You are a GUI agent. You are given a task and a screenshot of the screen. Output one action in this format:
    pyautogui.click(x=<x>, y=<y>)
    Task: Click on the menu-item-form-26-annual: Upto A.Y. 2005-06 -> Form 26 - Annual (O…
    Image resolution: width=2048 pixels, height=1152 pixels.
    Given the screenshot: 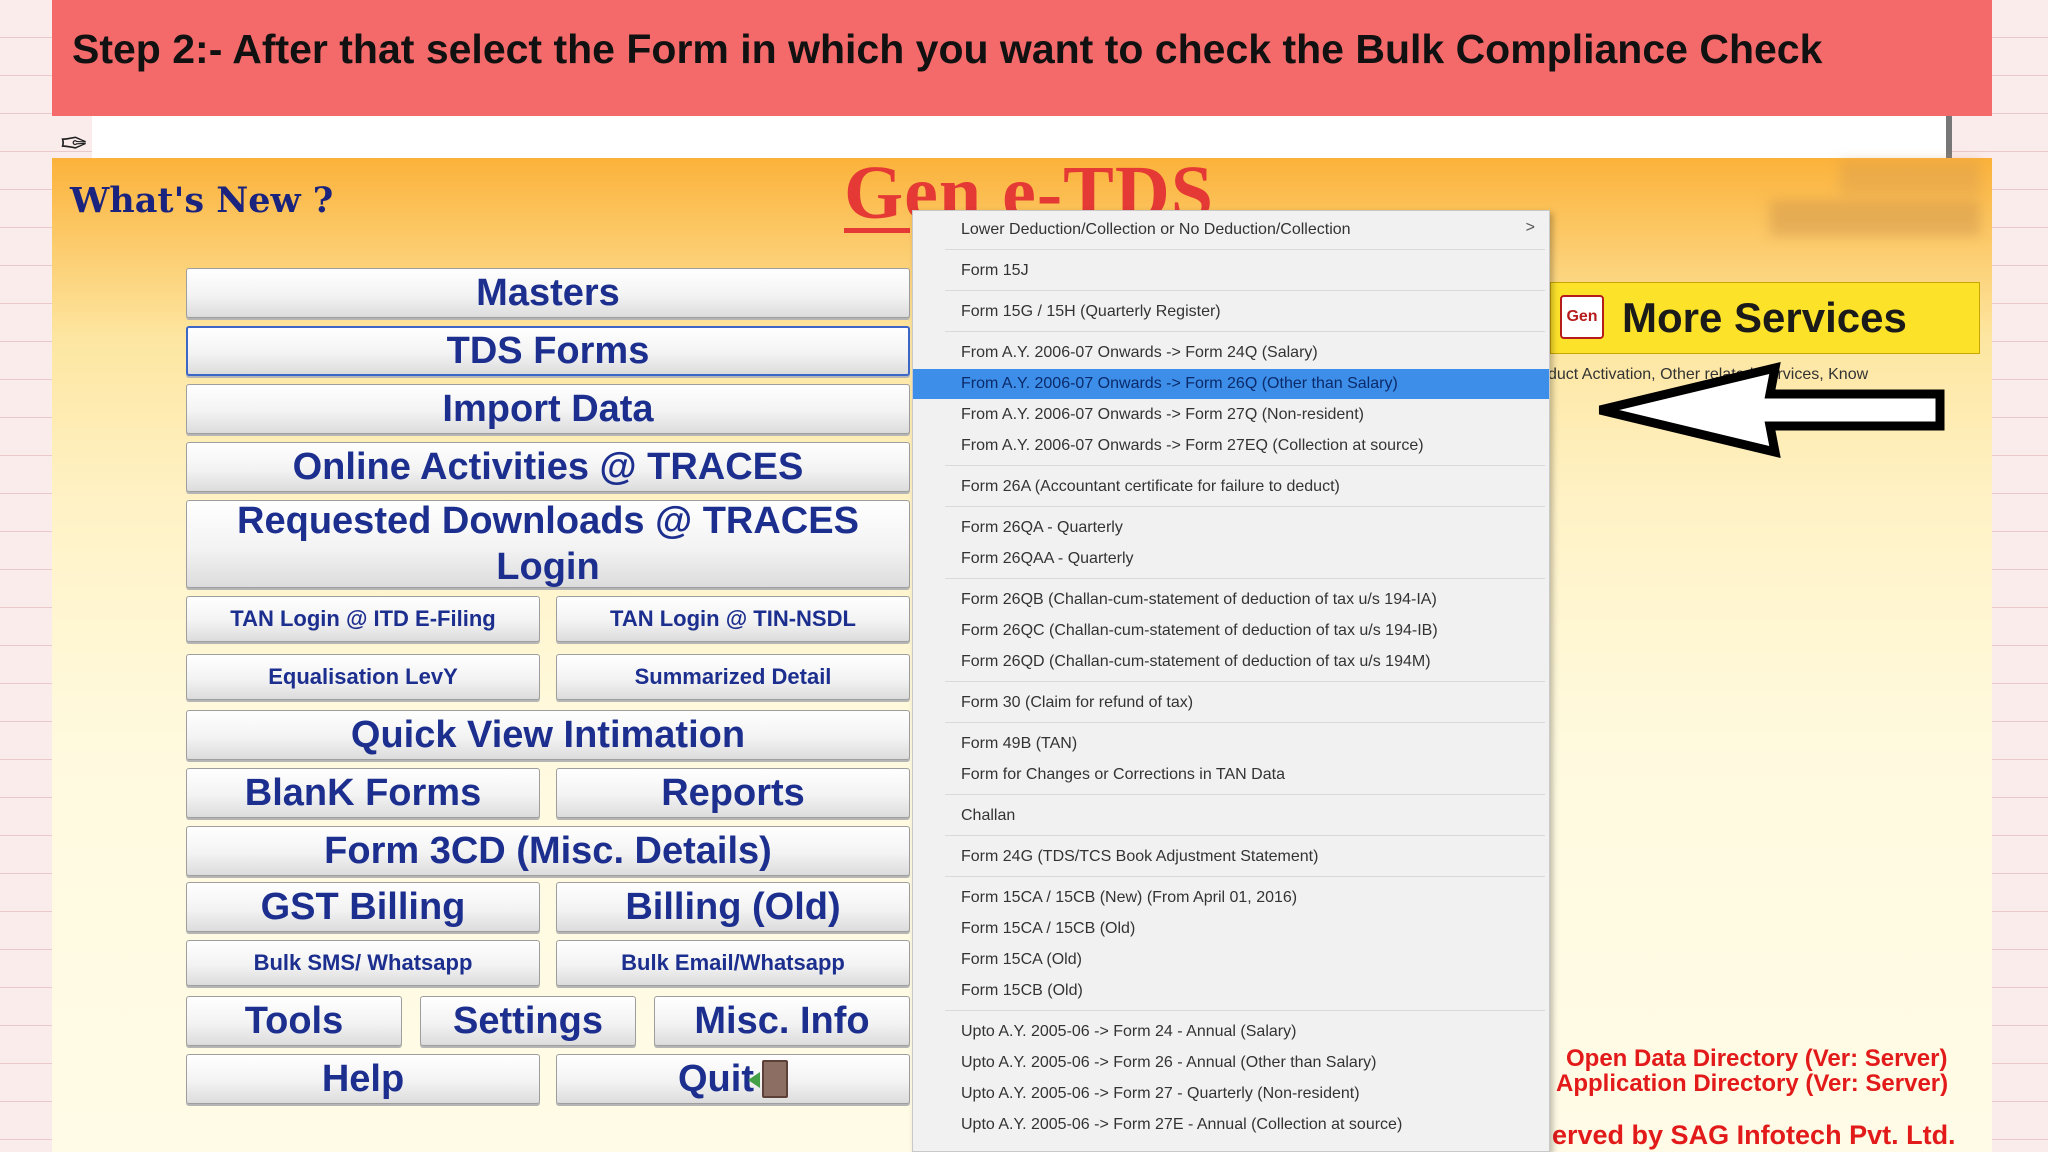 What is the action you would take?
    pyautogui.click(x=1231, y=1063)
    